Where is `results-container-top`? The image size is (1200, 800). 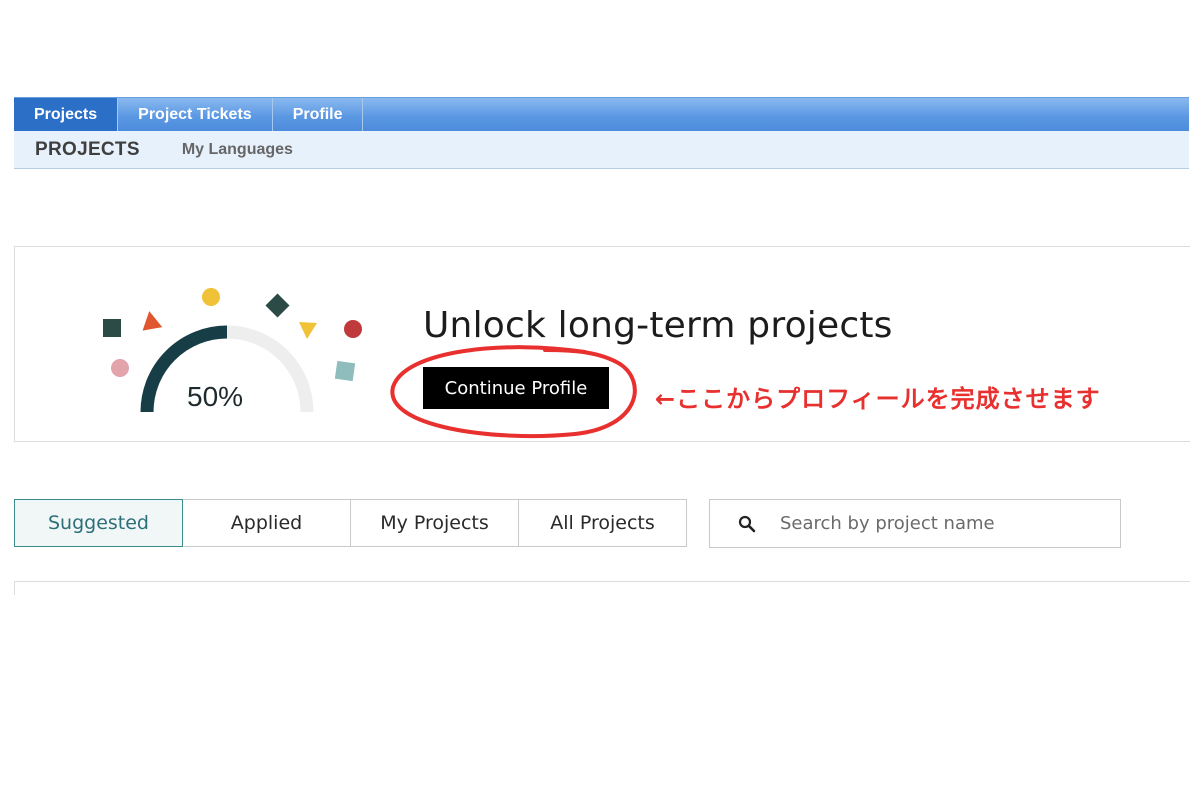
results-container-top is located at coordinates (602, 588).